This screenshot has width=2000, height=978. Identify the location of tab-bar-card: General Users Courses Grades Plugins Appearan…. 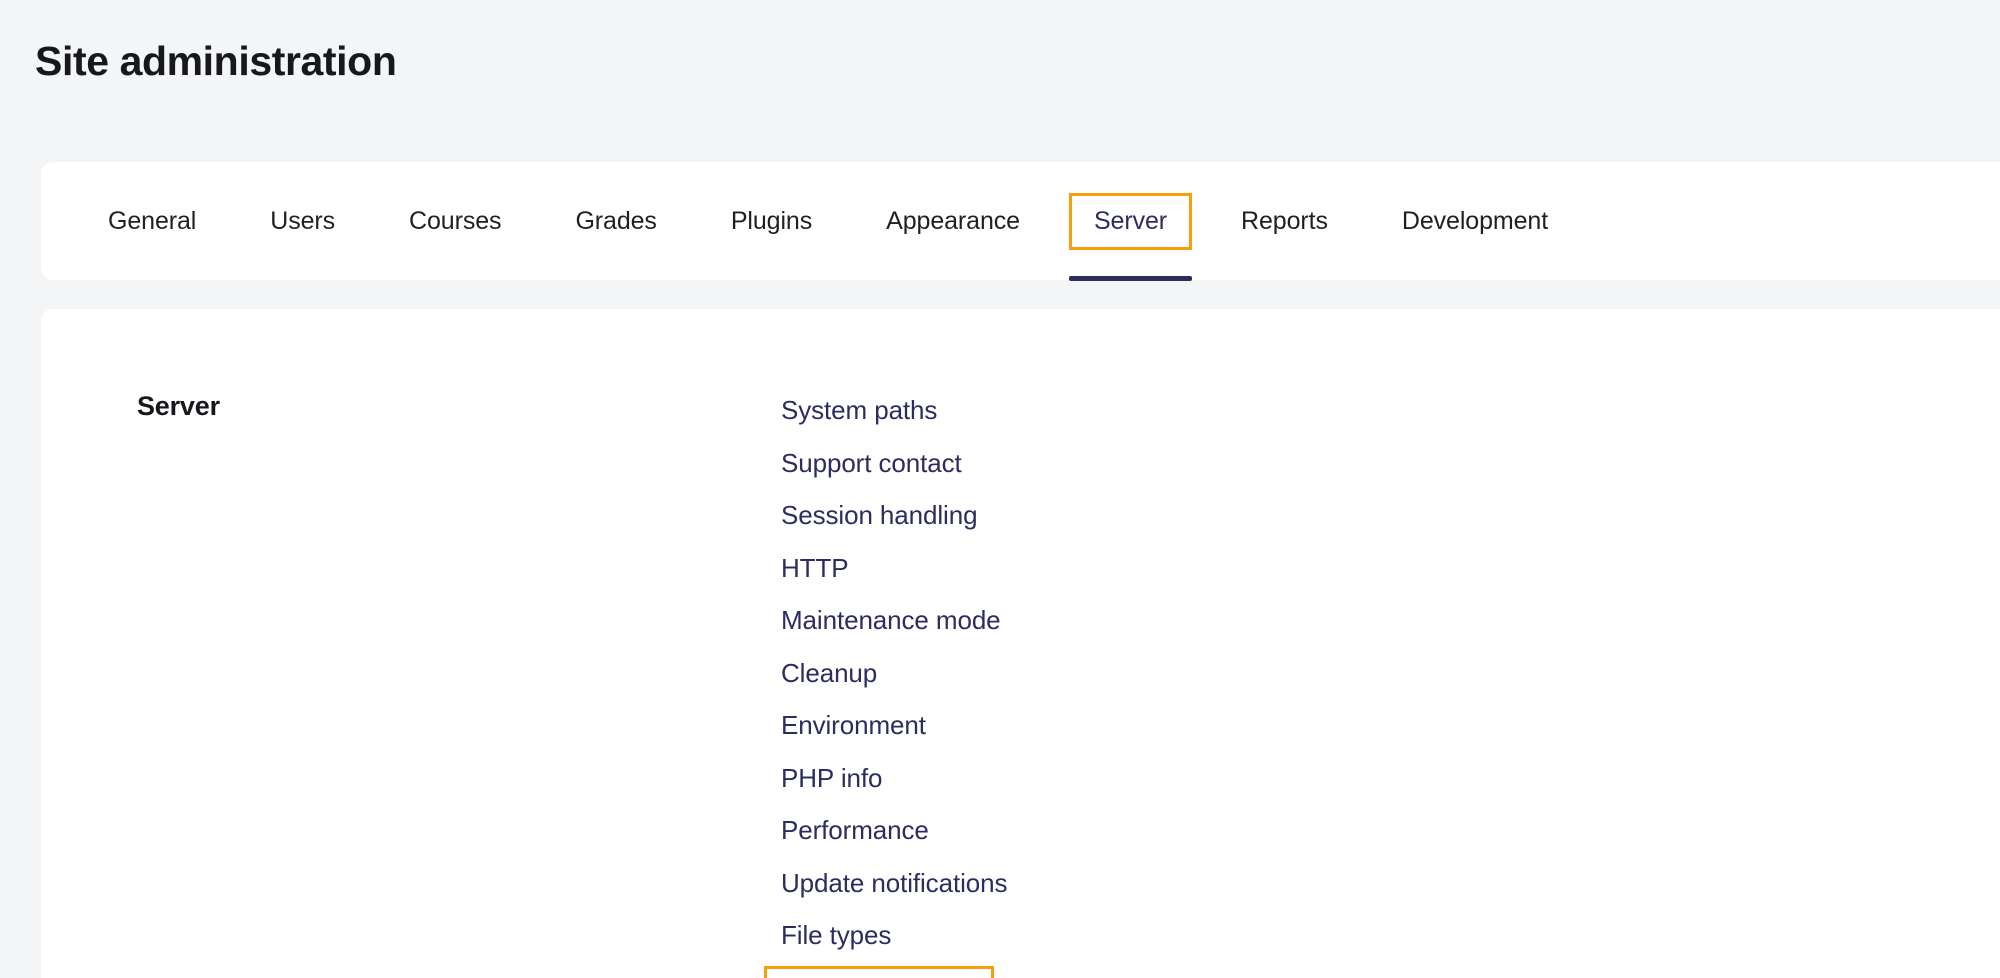
(1020, 221).